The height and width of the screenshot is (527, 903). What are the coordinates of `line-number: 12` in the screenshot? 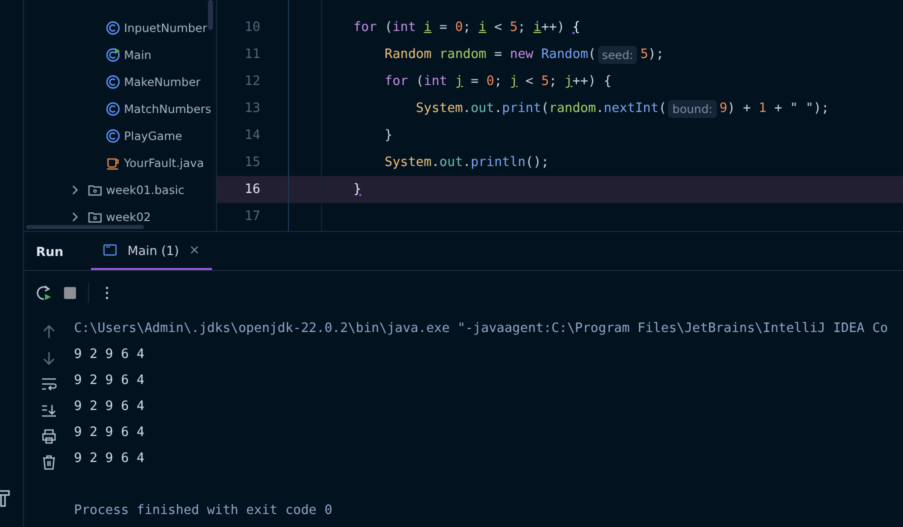 It's located at (253, 82).